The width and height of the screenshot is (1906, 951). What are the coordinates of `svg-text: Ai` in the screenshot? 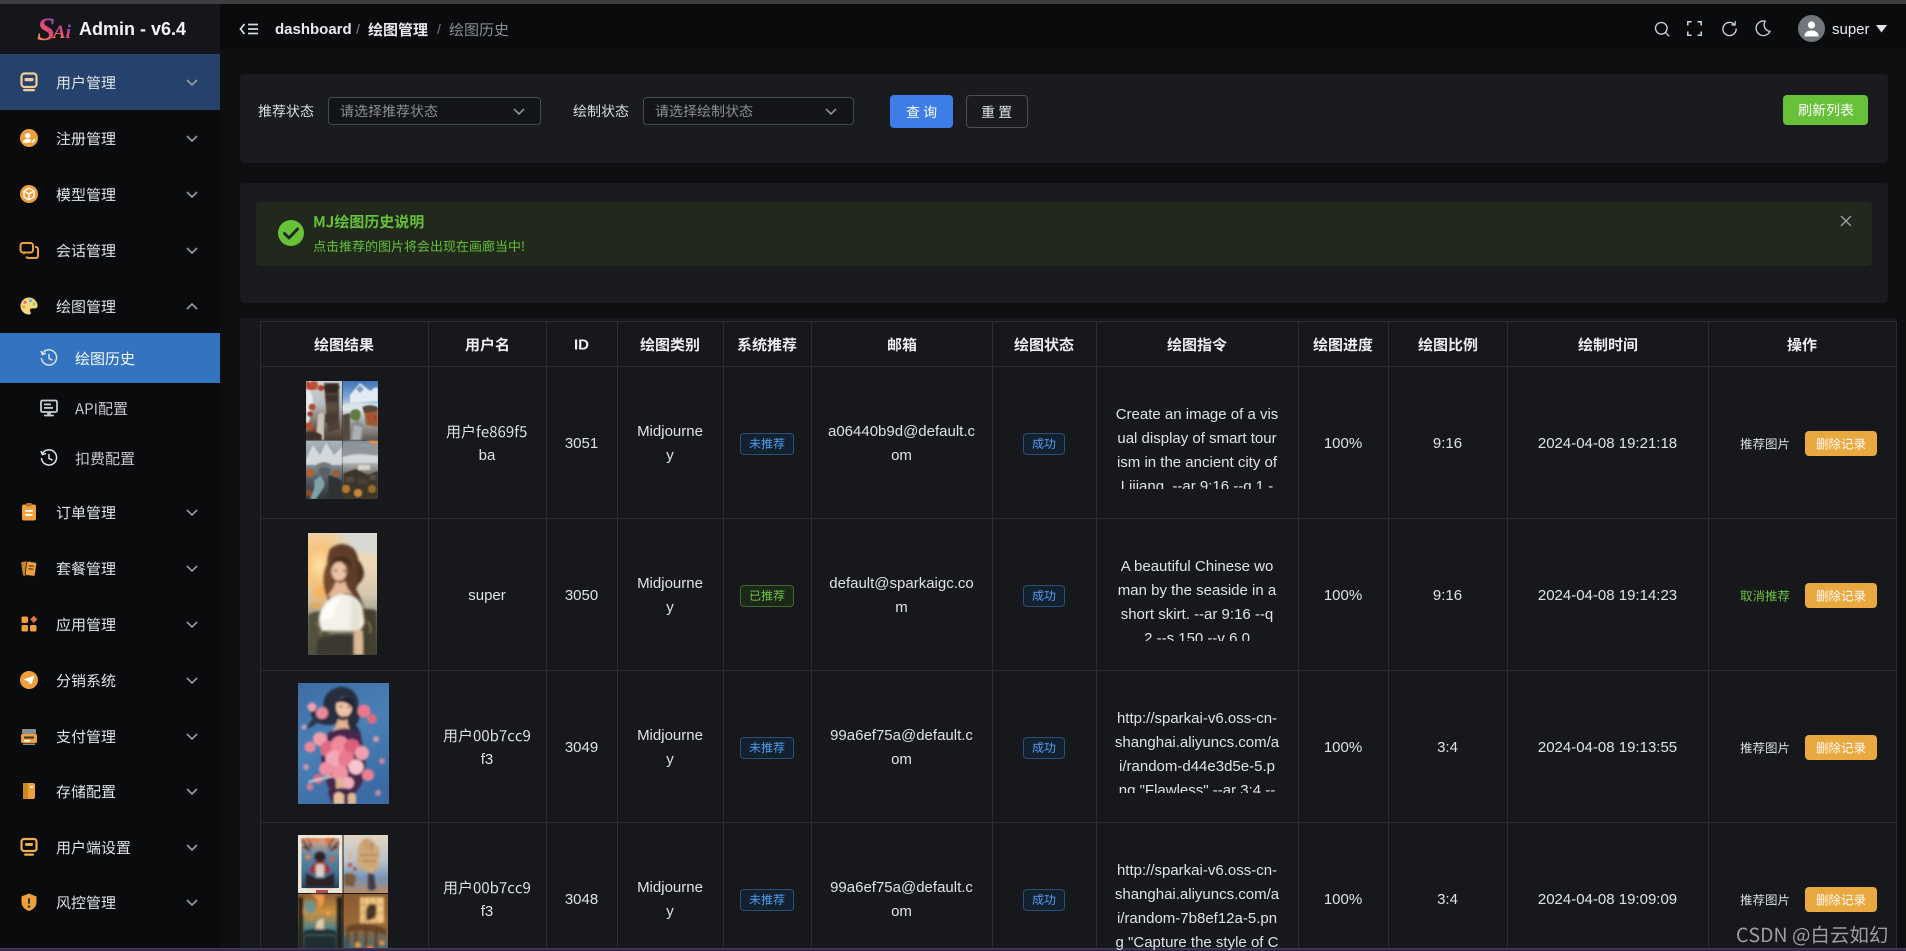 It's located at (62, 32).